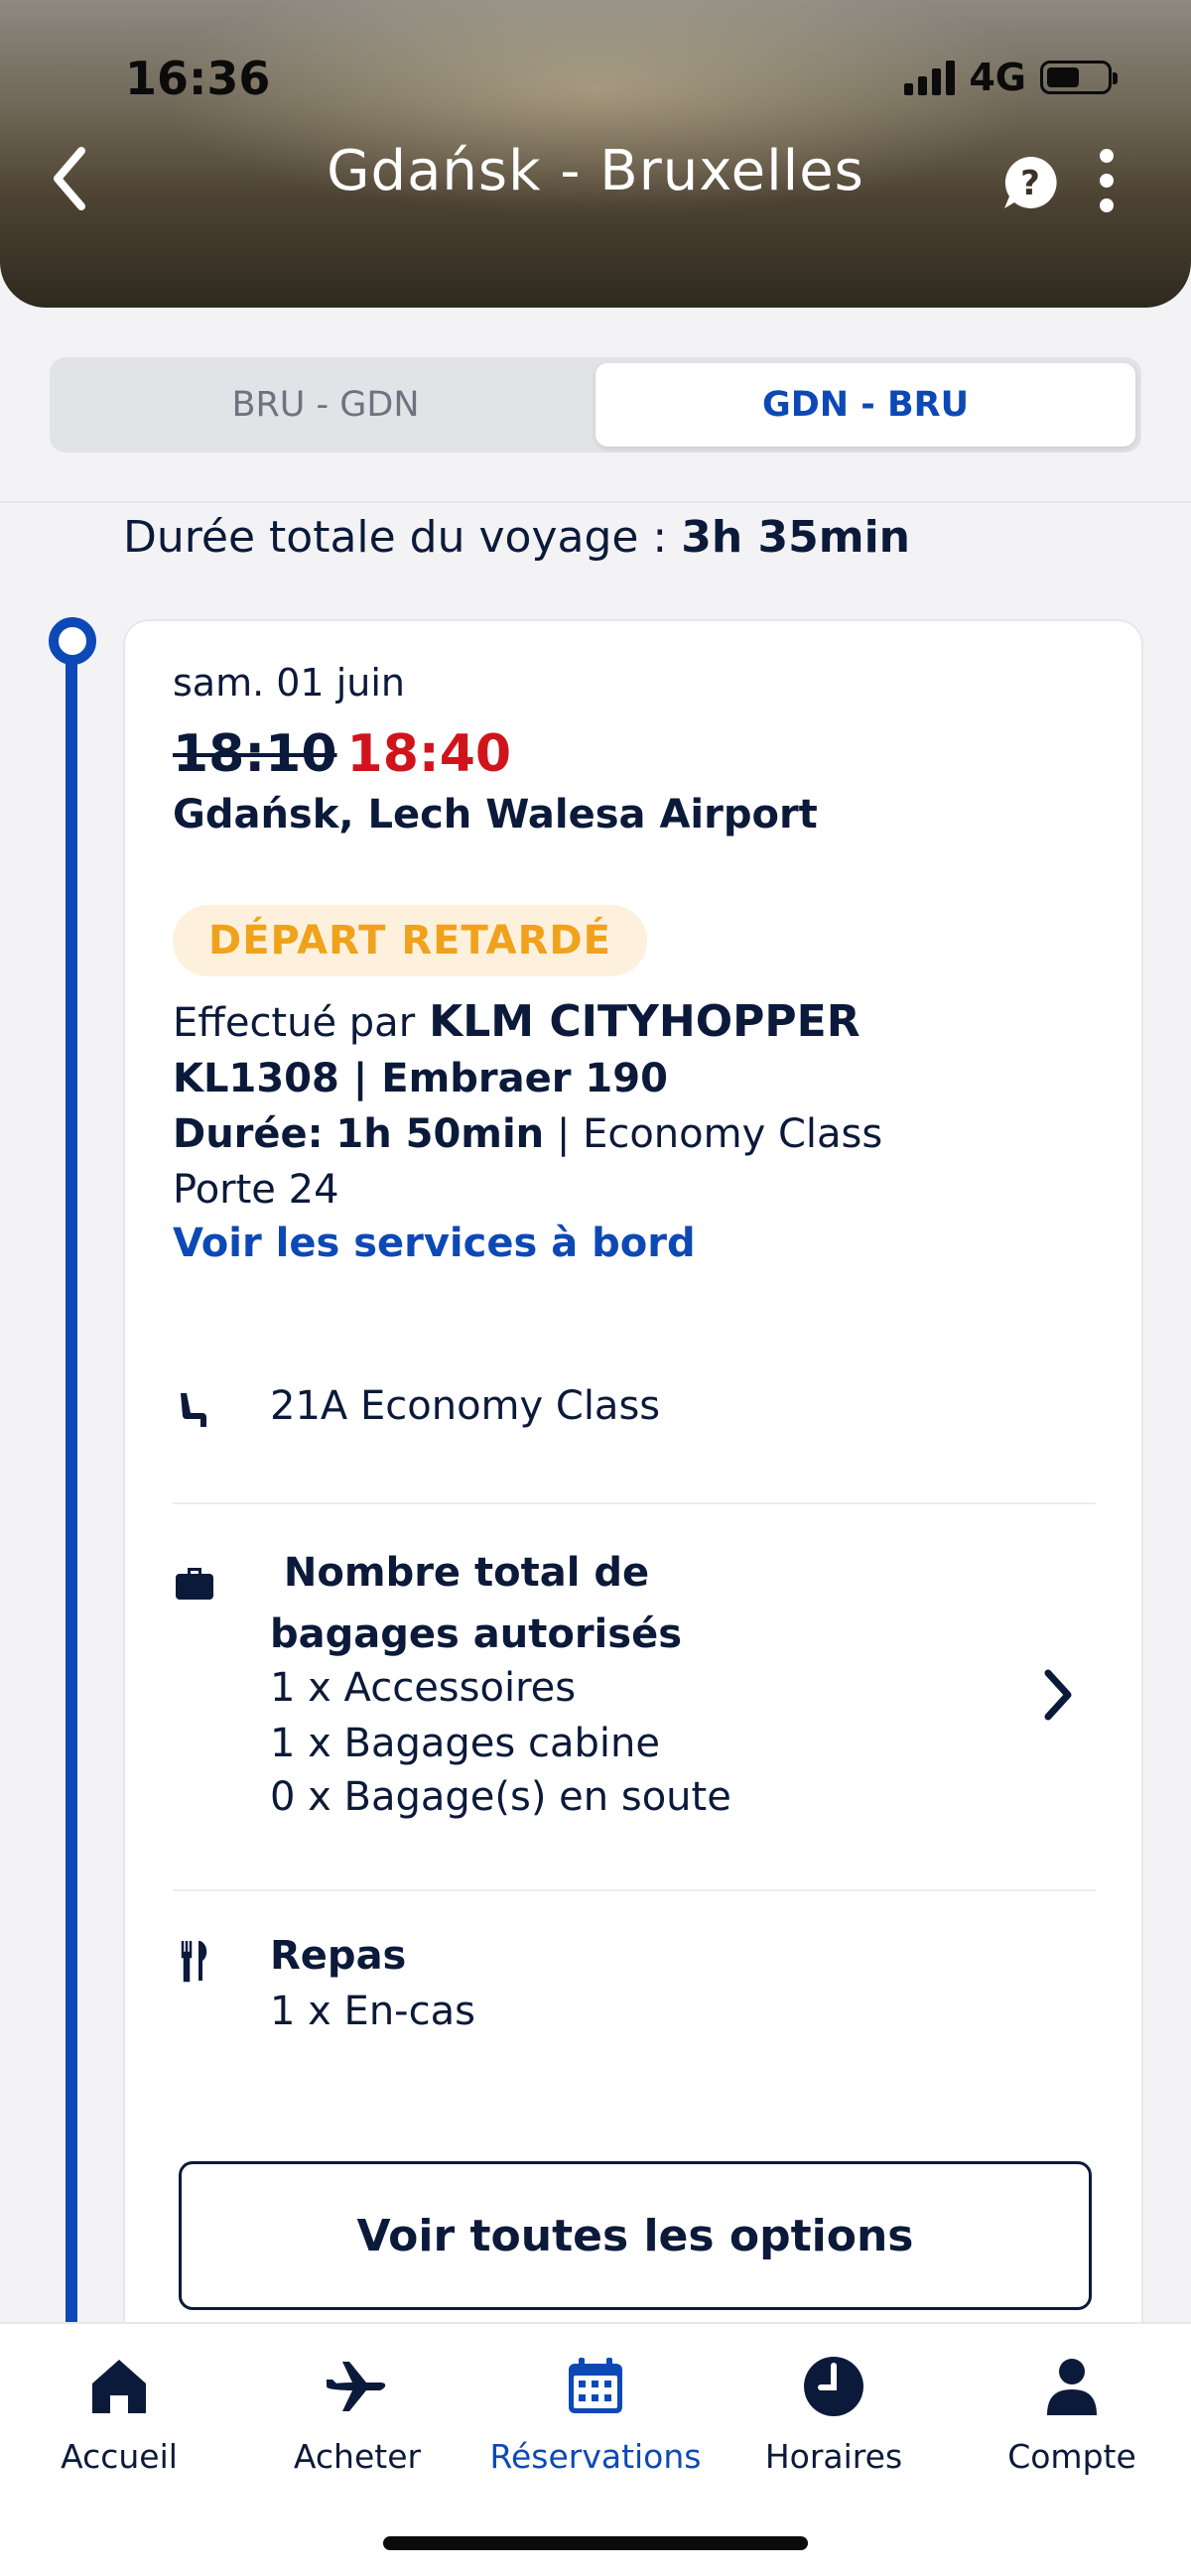 This screenshot has width=1191, height=2576. Describe the element at coordinates (435, 1244) in the screenshot. I see `onboard-services-link: Voir les services à bord` at that location.